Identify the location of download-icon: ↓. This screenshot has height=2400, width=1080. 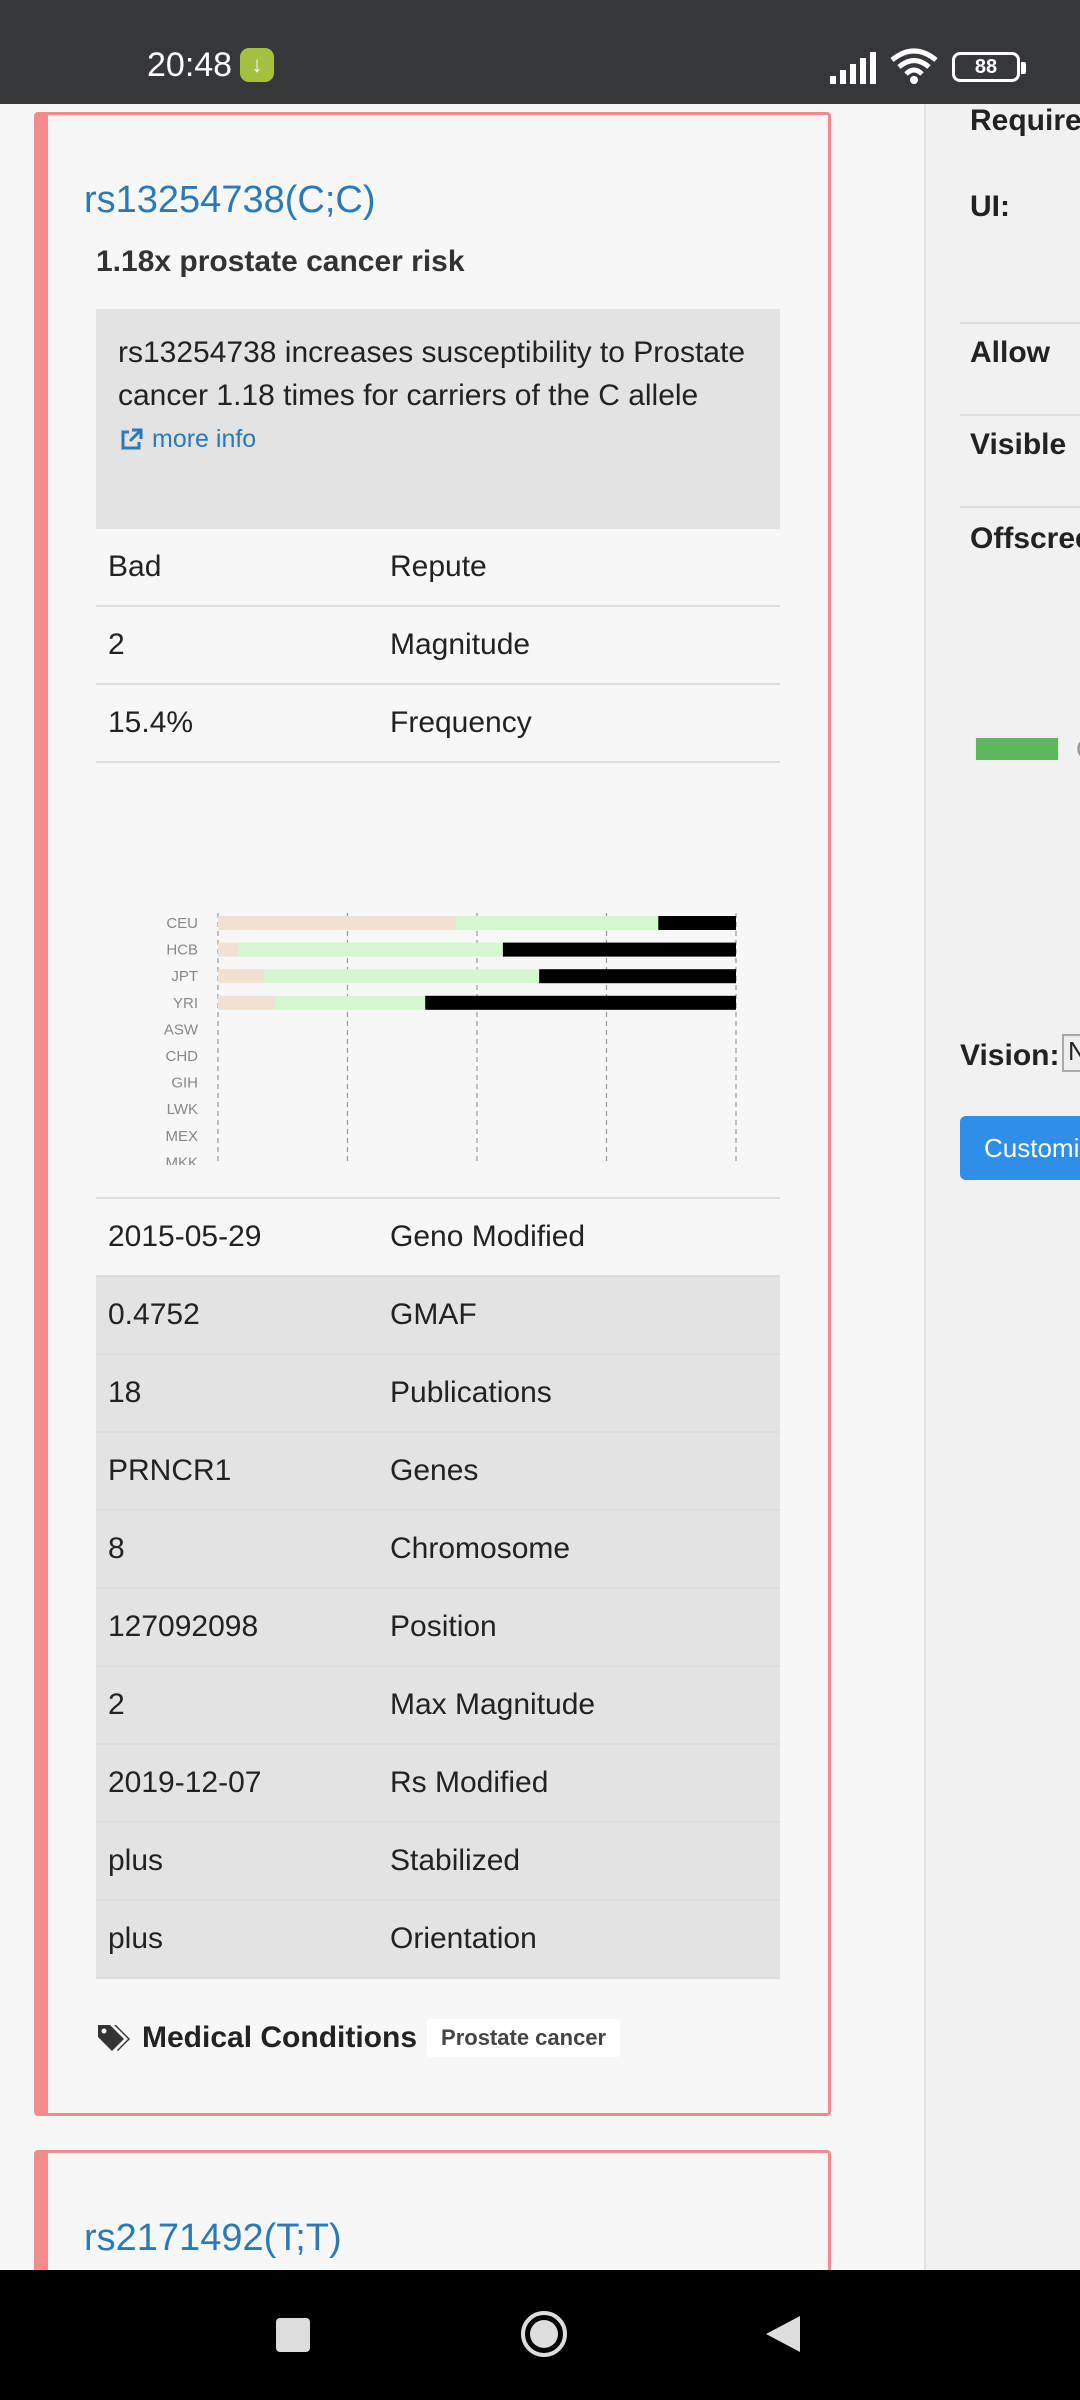
(257, 65).